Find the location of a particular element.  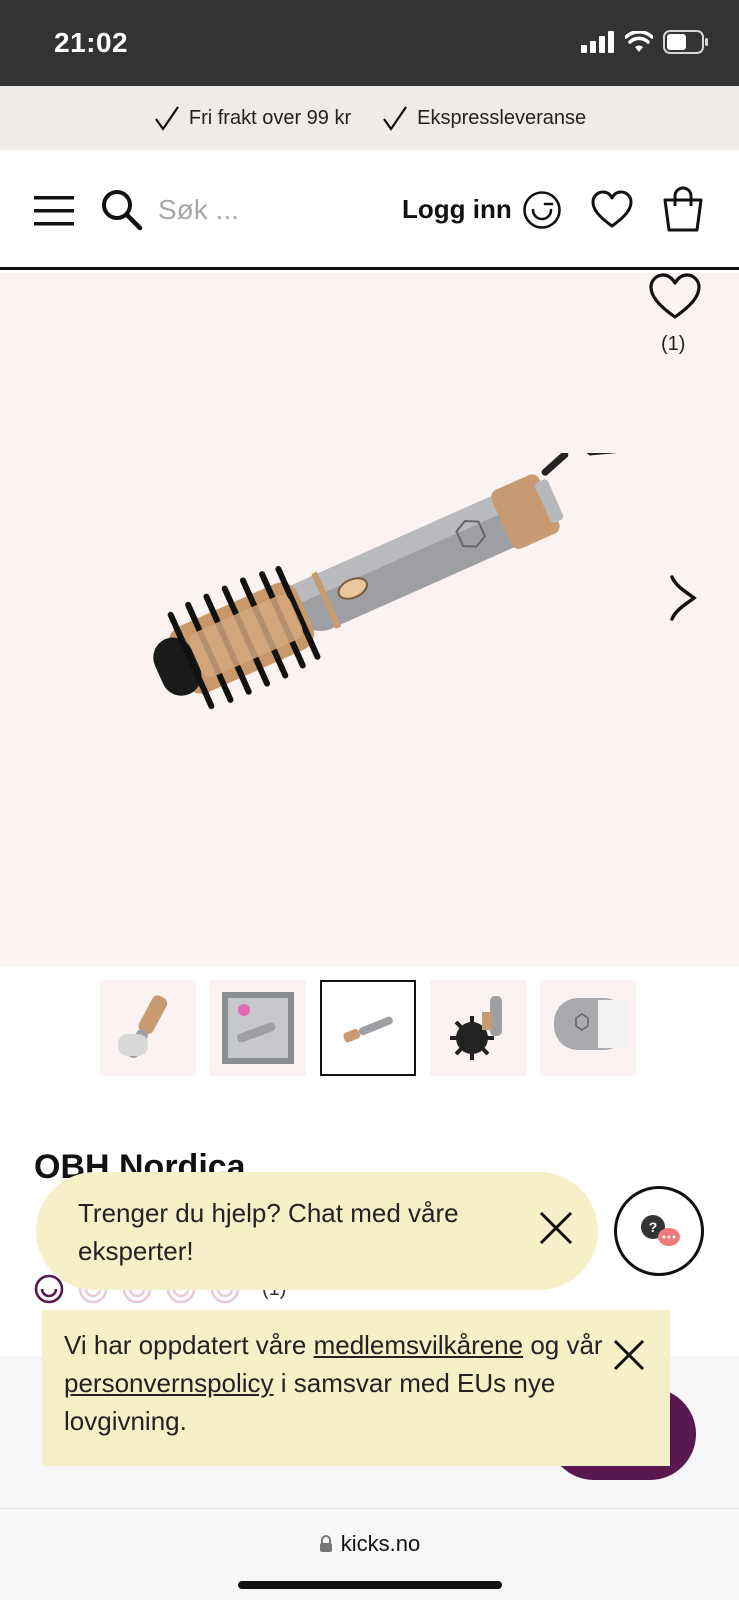

privacy-policy-link: personvernspolicy is located at coordinates (169, 1383).